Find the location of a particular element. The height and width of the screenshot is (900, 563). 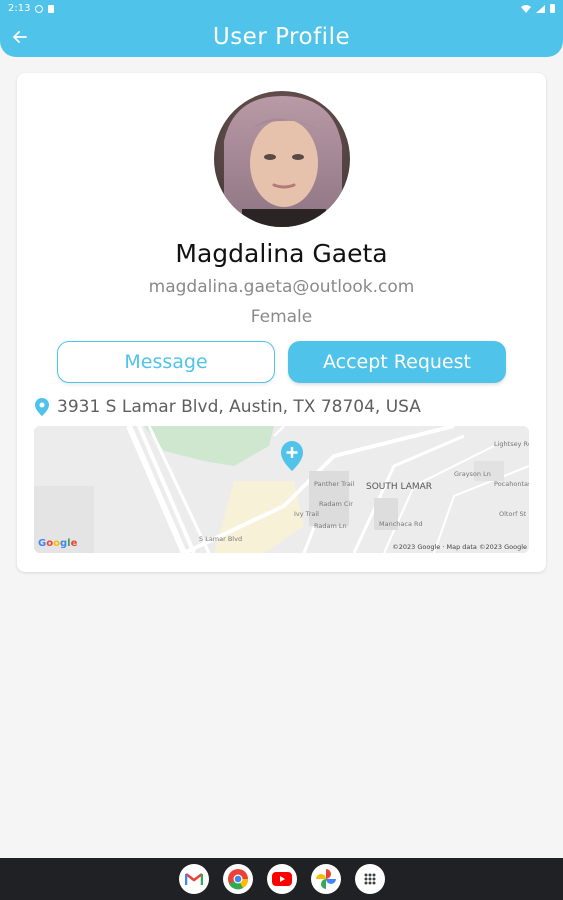

wifi-icon is located at coordinates (526, 8).